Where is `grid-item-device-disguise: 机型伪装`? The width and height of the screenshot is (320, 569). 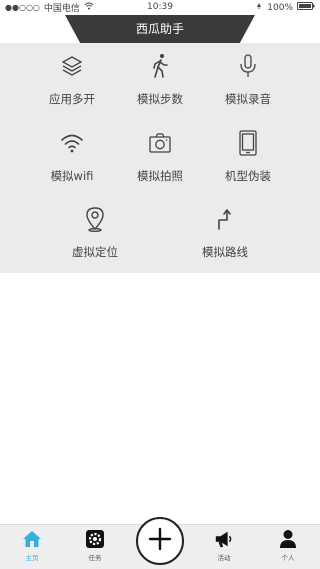
grid-item-device-disguise: 机型伪装 is located at coordinates (248, 157).